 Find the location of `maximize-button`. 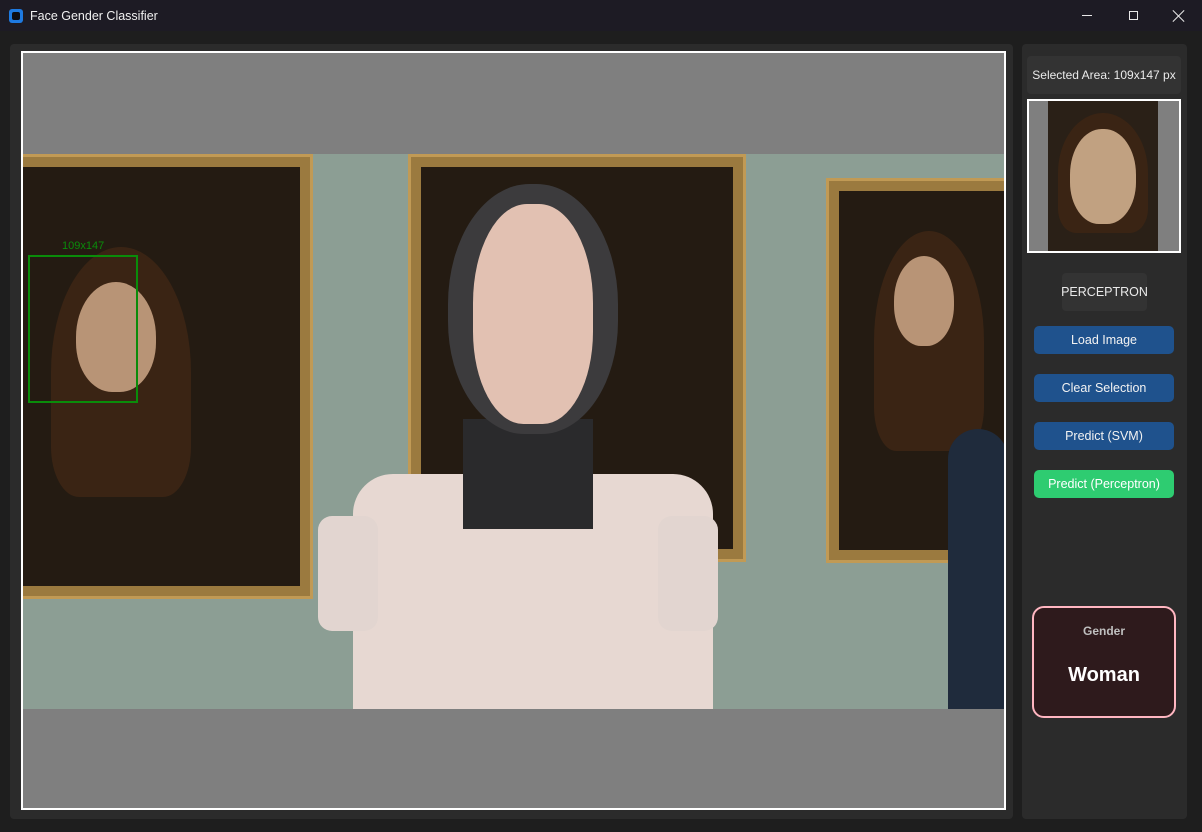

maximize-button is located at coordinates (1133, 15).